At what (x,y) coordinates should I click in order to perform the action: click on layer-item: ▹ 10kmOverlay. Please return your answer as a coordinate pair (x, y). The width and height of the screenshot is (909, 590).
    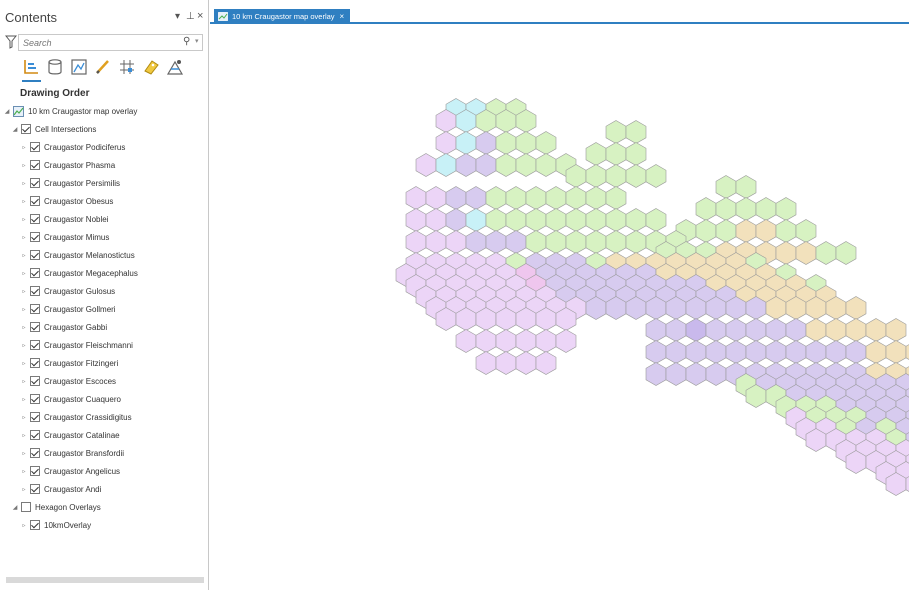
    Looking at the image, I should click on (55, 525).